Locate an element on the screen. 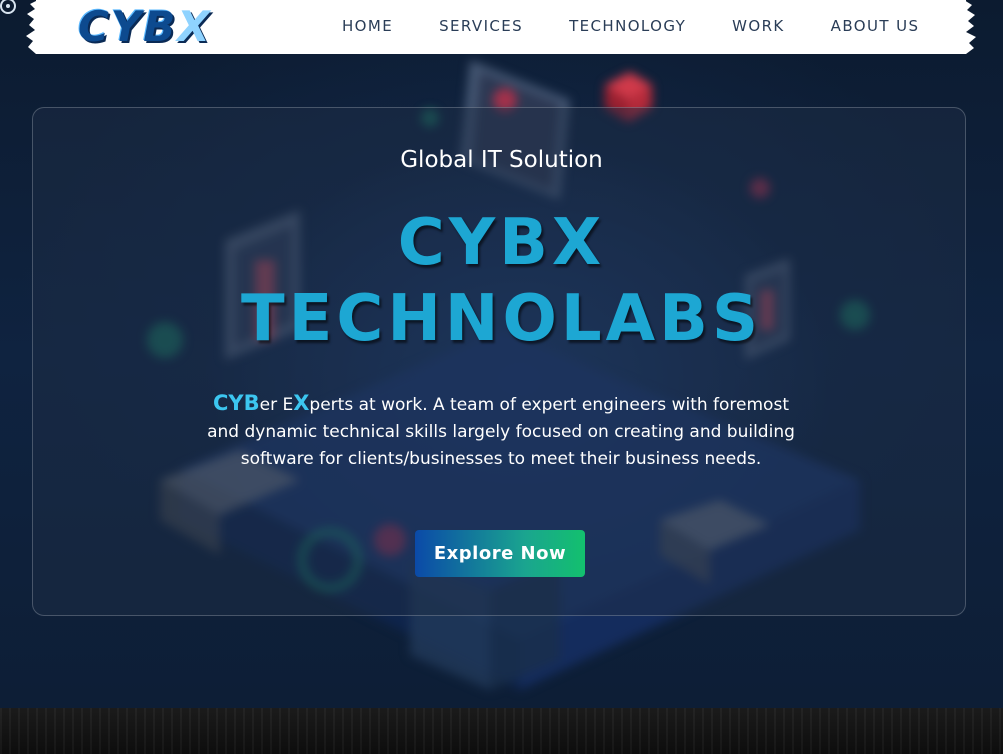 This screenshot has height=754, width=1003. brush-edge-right is located at coordinates (970, 27).